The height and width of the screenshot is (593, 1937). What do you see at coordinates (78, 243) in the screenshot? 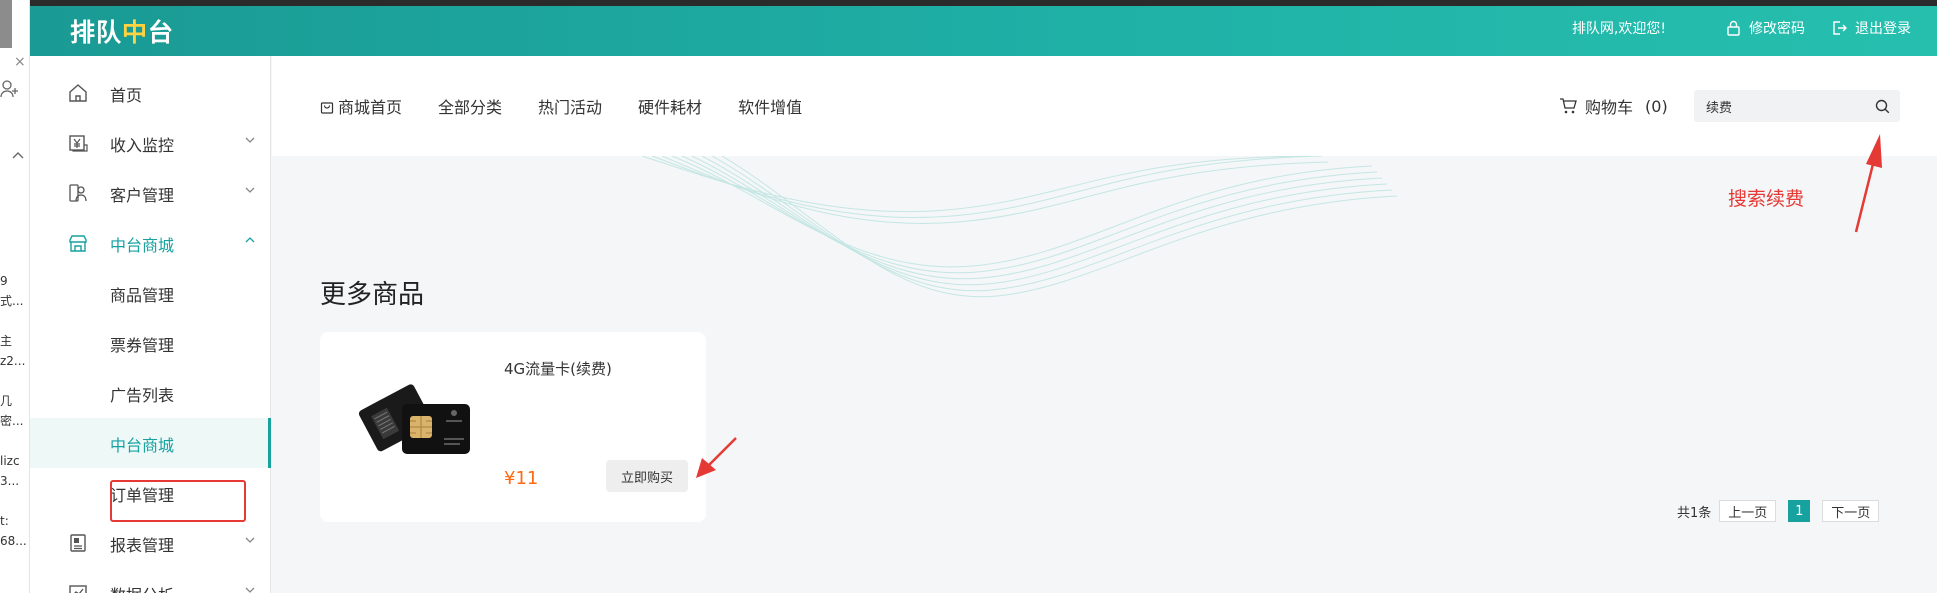
I see `store-icon` at bounding box center [78, 243].